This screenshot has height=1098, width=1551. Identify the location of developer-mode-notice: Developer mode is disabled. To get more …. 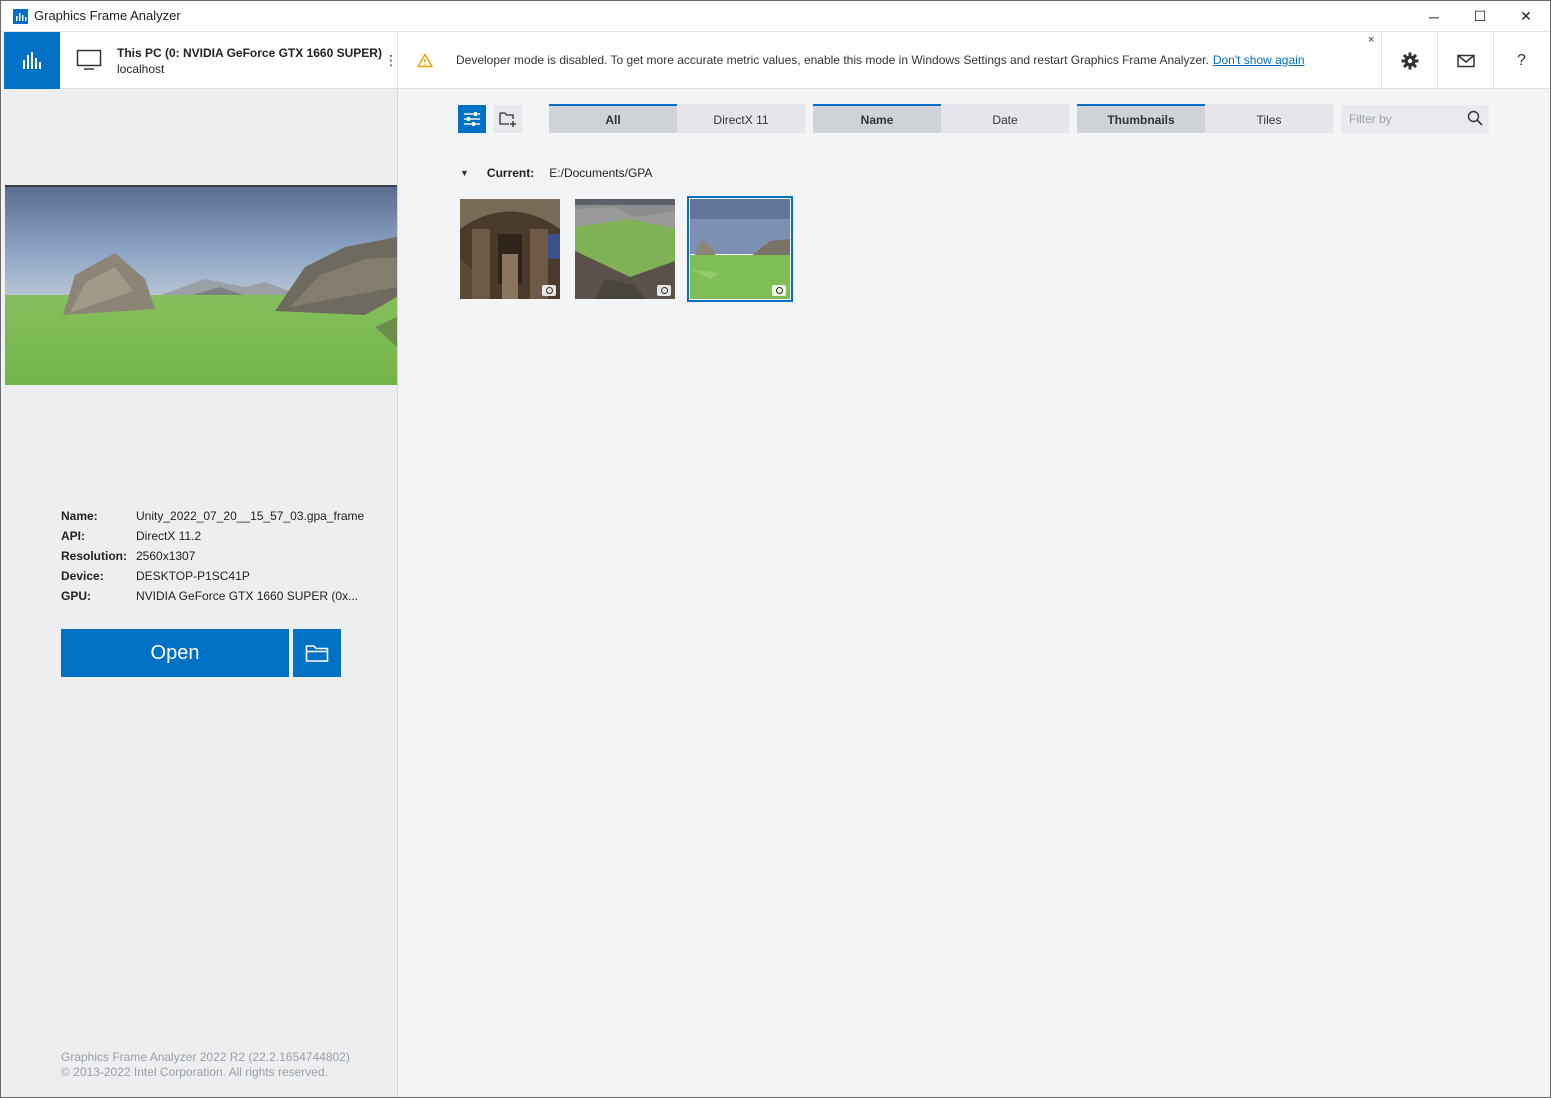
(889, 60).